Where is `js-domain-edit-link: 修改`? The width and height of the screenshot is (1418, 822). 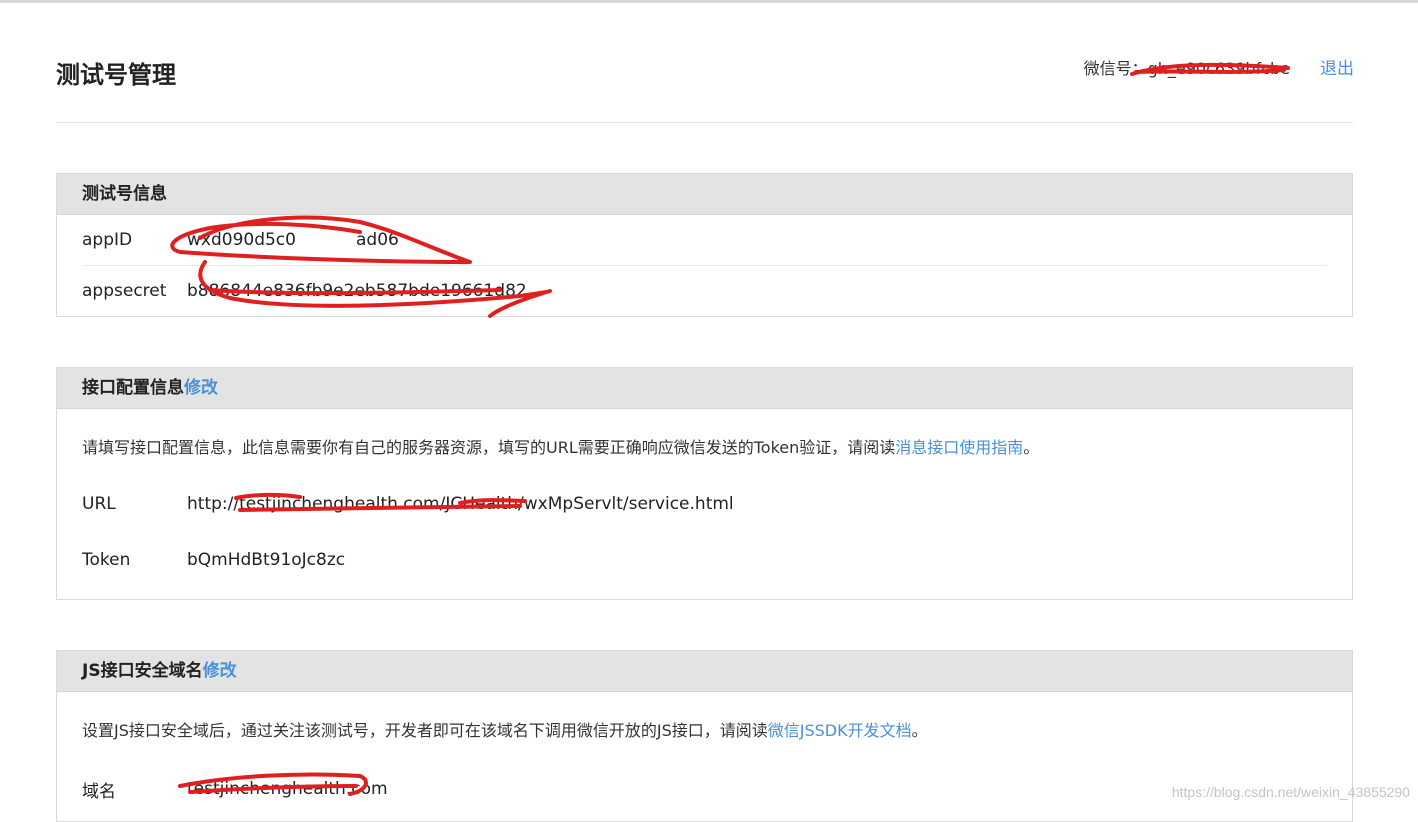
js-domain-edit-link: 修改 is located at coordinates (220, 671).